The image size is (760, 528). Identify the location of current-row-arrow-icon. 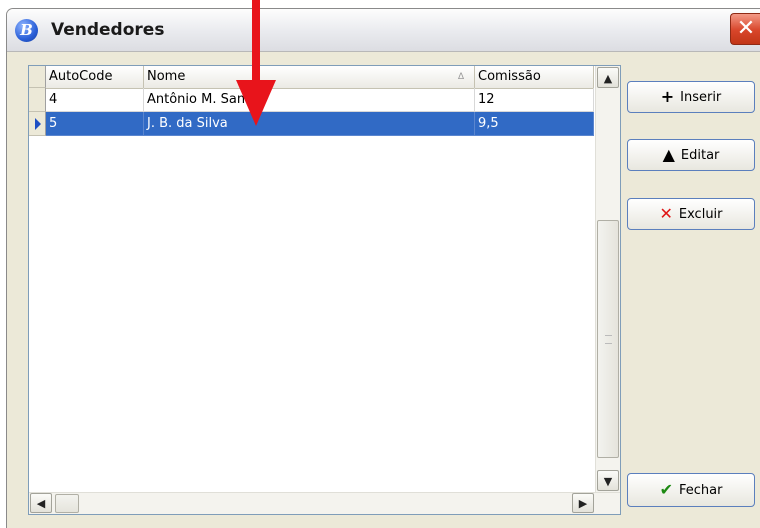
(38, 124).